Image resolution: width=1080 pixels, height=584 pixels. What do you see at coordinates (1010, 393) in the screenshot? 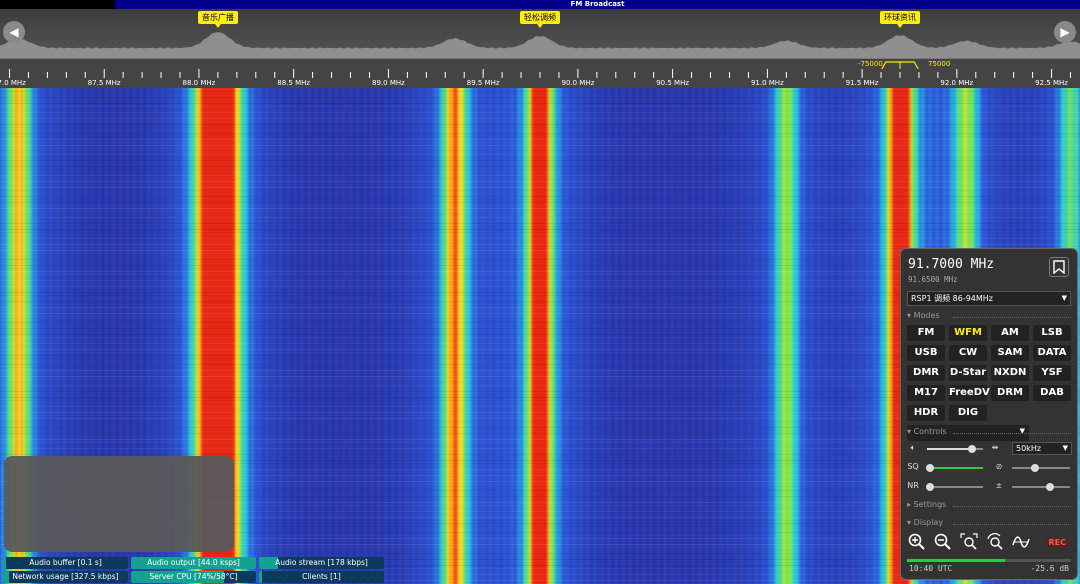
I see `mode-button-drm: DRM` at bounding box center [1010, 393].